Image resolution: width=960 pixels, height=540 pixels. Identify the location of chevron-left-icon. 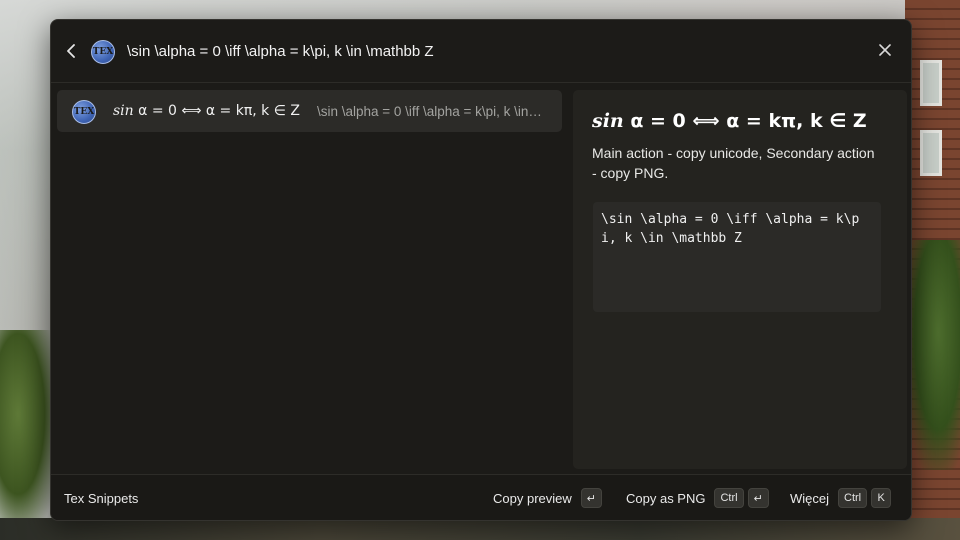
(71, 51).